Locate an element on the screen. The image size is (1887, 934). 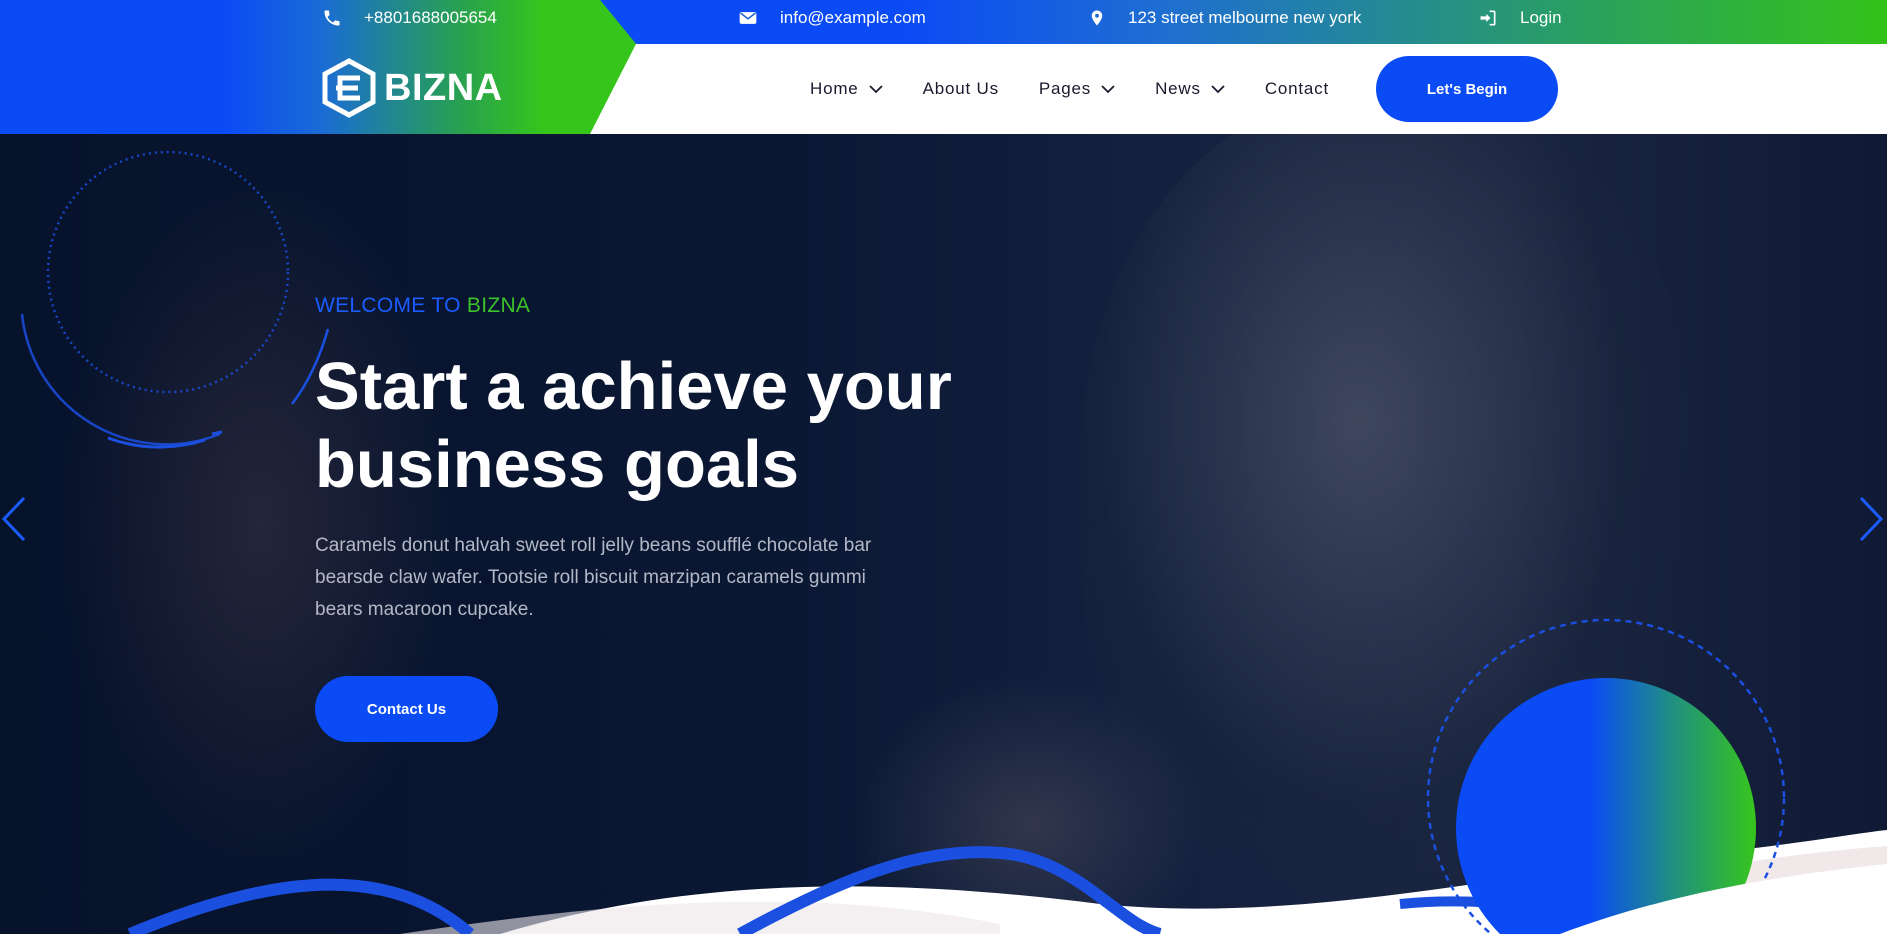
slider-prev-button is located at coordinates (15, 521).